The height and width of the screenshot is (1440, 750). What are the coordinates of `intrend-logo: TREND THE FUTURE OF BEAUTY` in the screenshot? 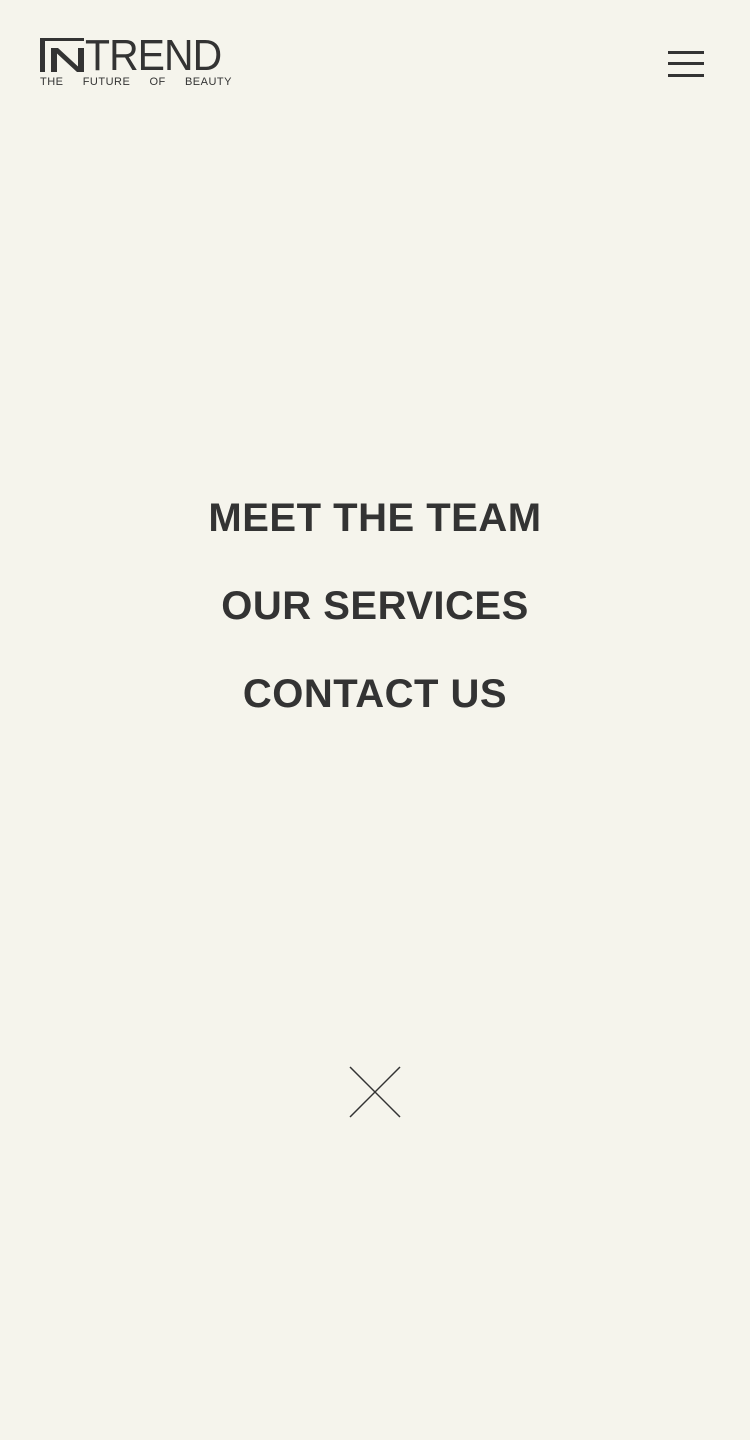 It's located at (137, 62).